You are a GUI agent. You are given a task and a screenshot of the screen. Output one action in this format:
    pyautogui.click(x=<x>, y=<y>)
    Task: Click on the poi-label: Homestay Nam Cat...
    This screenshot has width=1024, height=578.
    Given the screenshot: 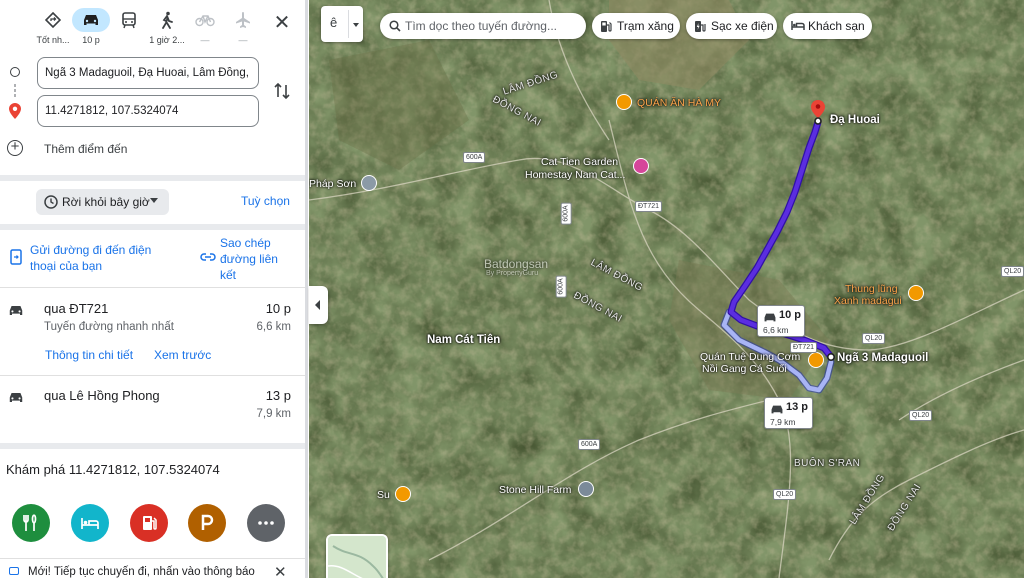 What is the action you would take?
    pyautogui.click(x=575, y=175)
    